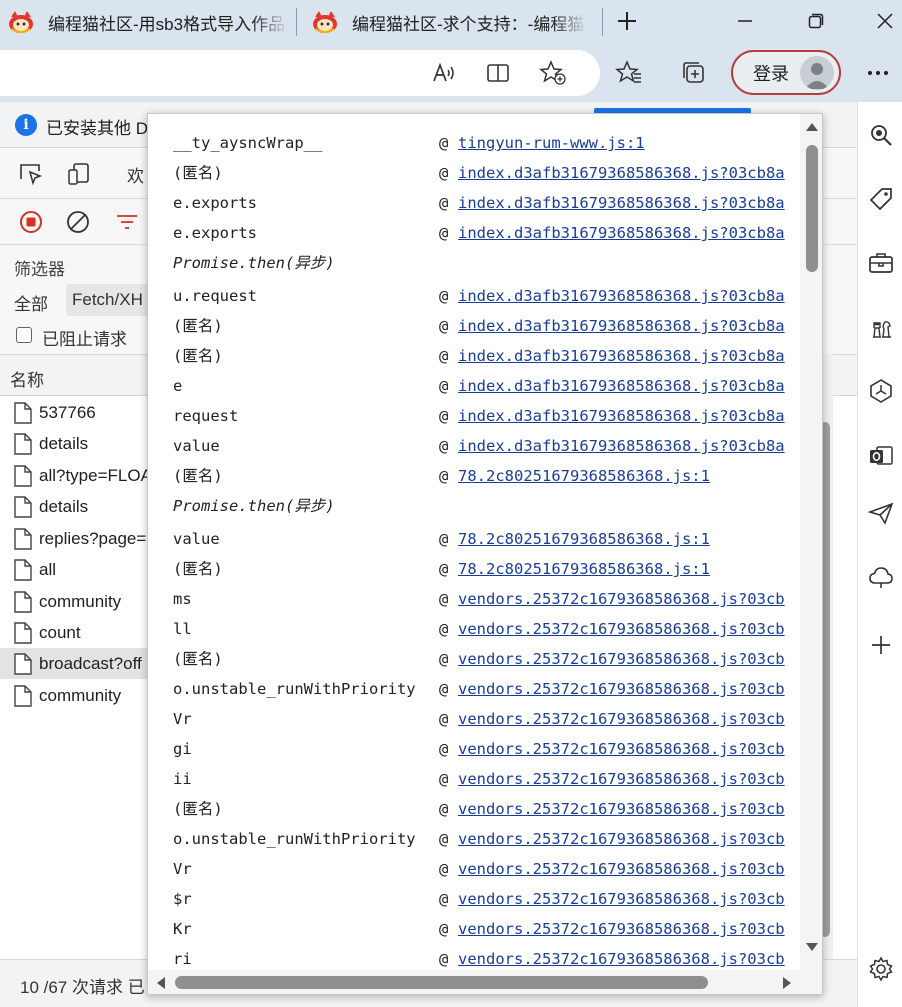  What do you see at coordinates (881, 969) in the screenshot?
I see `sidebar-settings-button` at bounding box center [881, 969].